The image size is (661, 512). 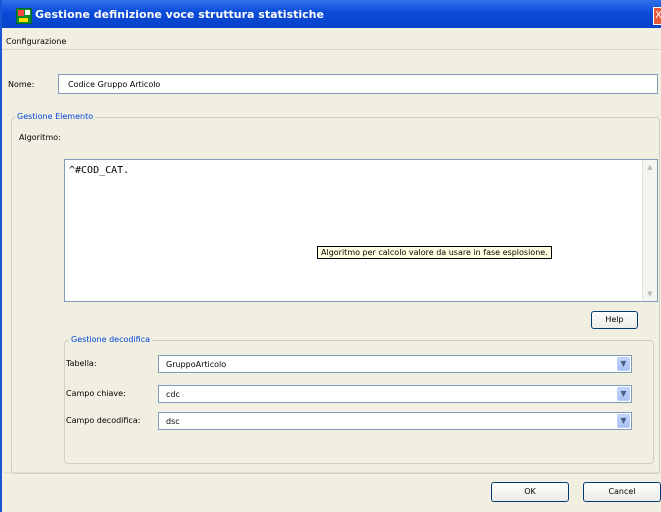 What do you see at coordinates (530, 492) in the screenshot?
I see `ok-button: OK` at bounding box center [530, 492].